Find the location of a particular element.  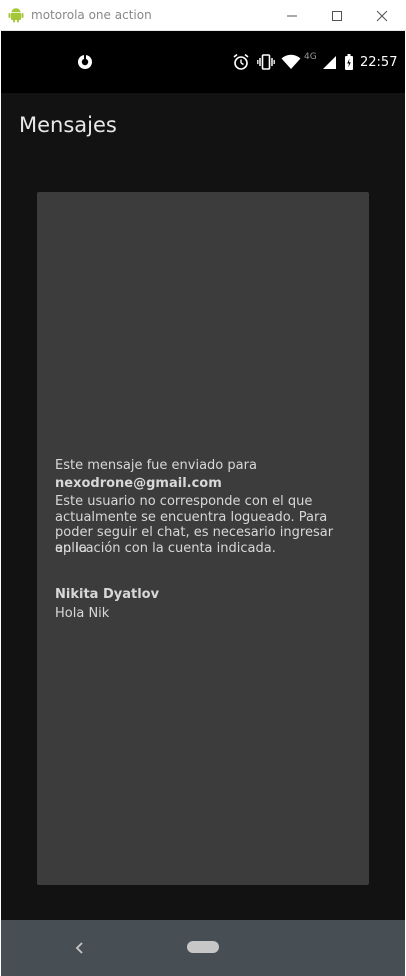

status-time: 22:57 is located at coordinates (379, 62).